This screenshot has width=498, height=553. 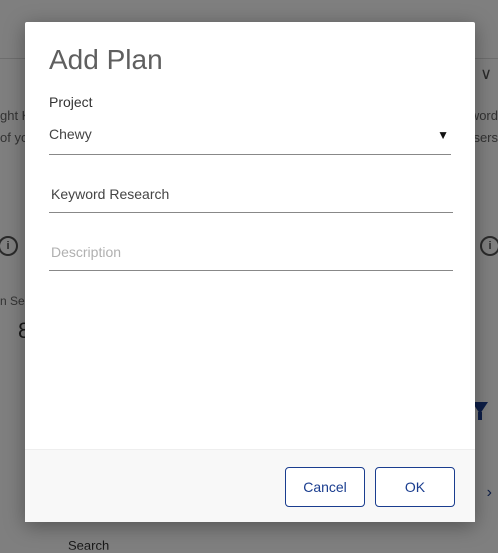 What do you see at coordinates (106, 59) in the screenshot?
I see `dialog-title: Add Plan` at bounding box center [106, 59].